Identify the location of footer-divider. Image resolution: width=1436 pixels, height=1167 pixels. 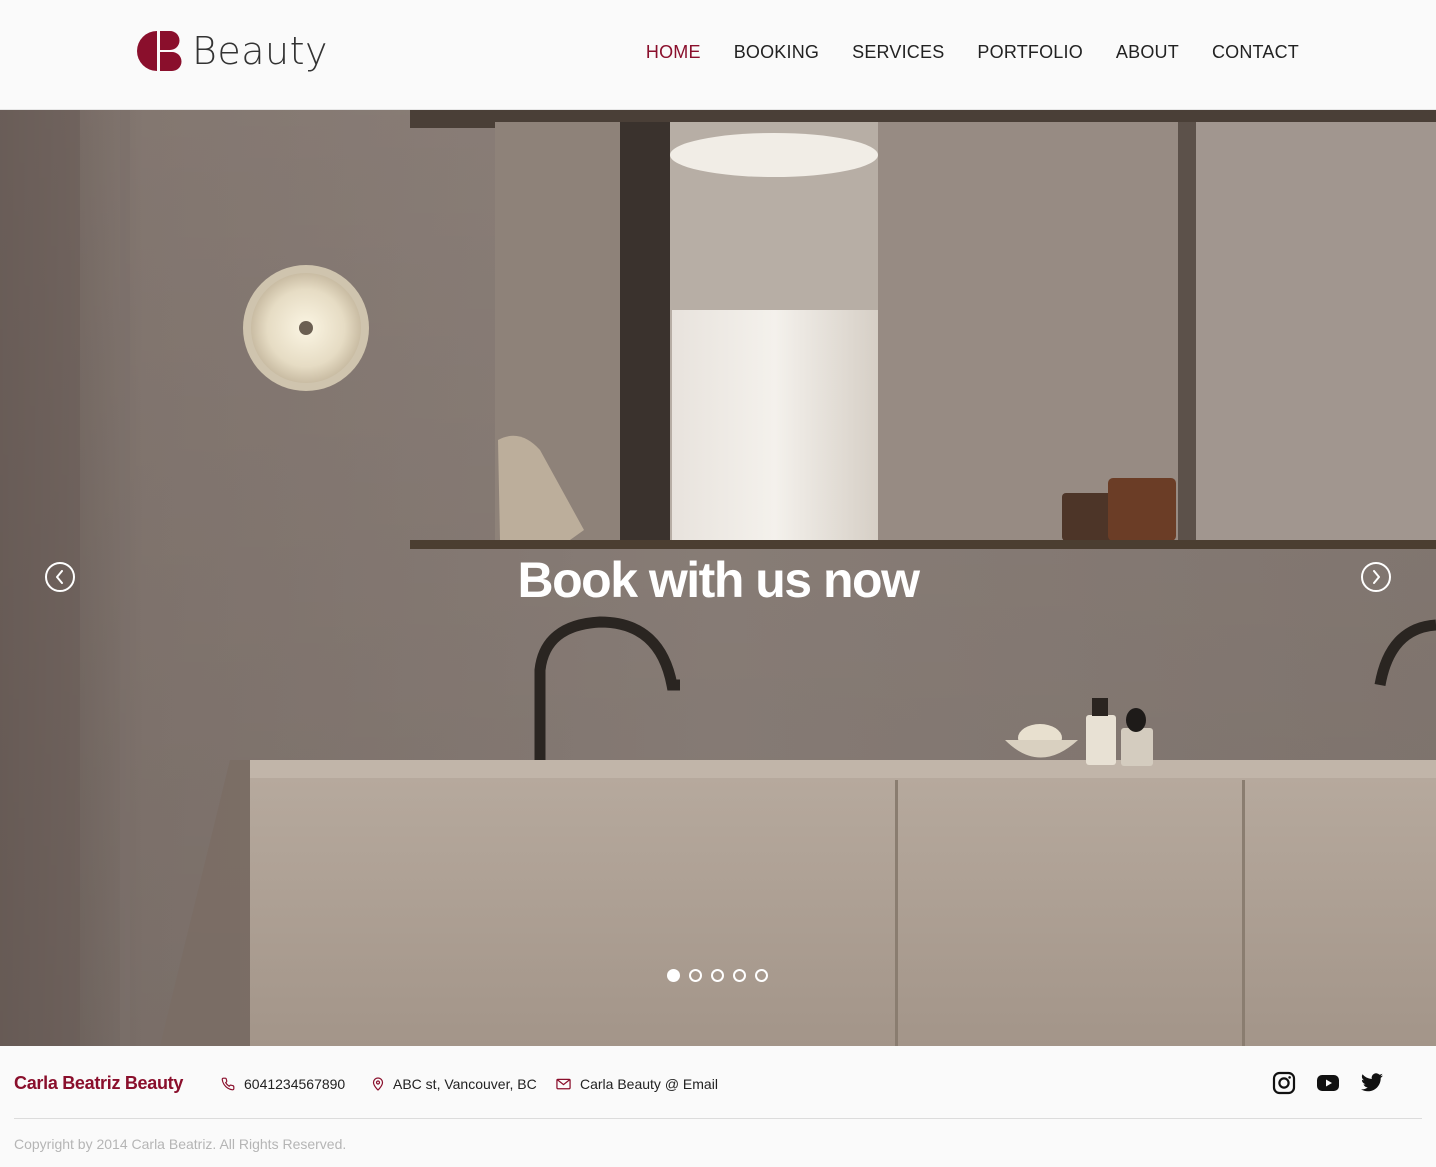
(718, 1118).